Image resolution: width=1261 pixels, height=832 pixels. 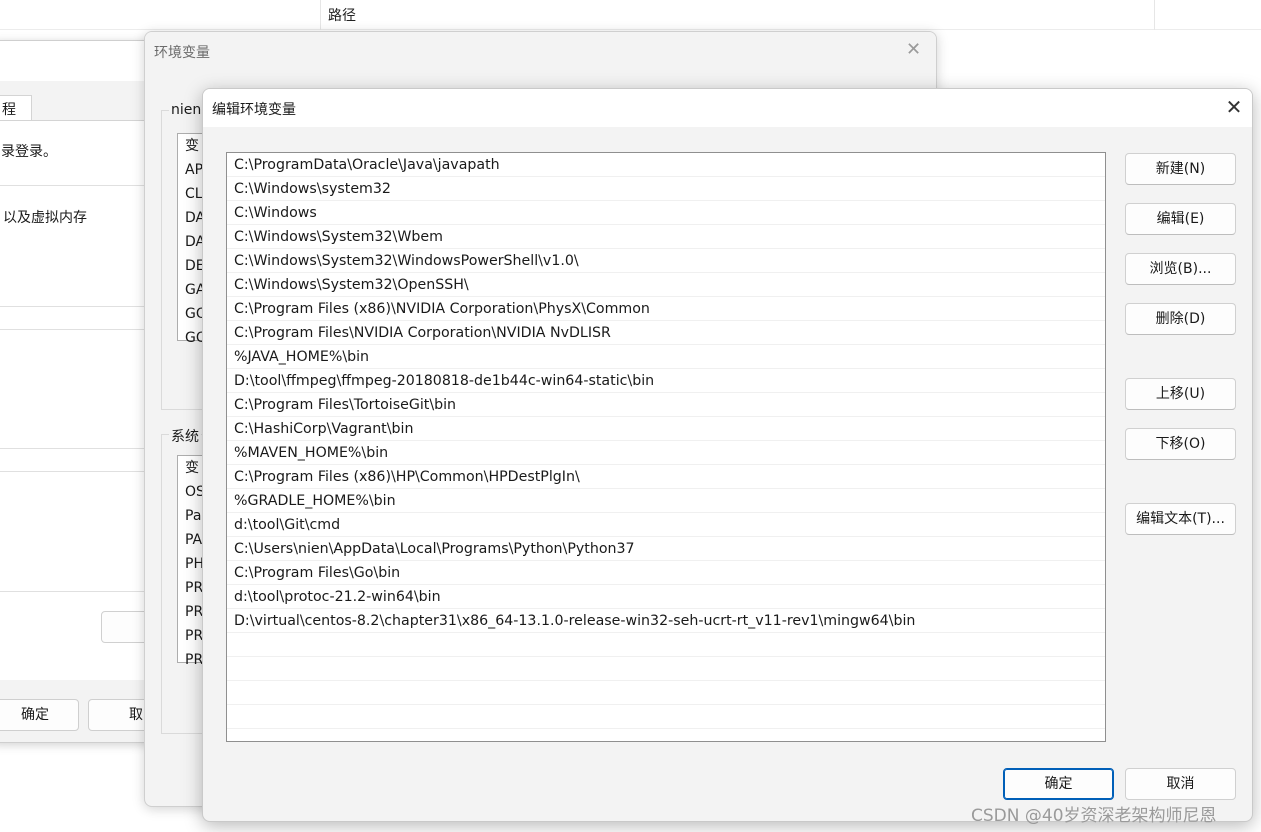 I want to click on virtual-memory-text: 以及虚拟内存, so click(x=45, y=218).